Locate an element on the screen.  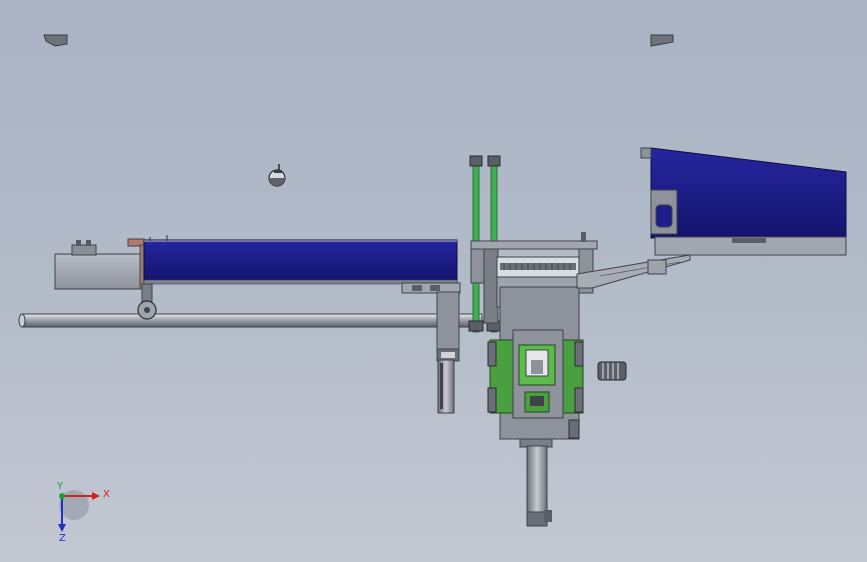
z-axis-arrow-icon is located at coordinates (62, 528).